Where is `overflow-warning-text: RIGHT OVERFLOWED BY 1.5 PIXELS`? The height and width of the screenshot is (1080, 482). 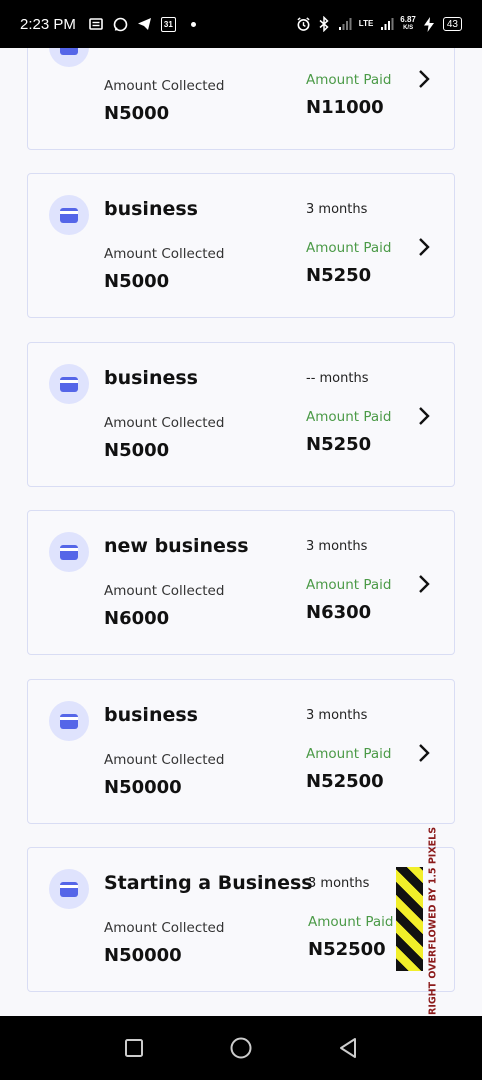
overflow-warning-text: RIGHT OVERFLOWED BY 1.5 PIXELS is located at coordinates (433, 920).